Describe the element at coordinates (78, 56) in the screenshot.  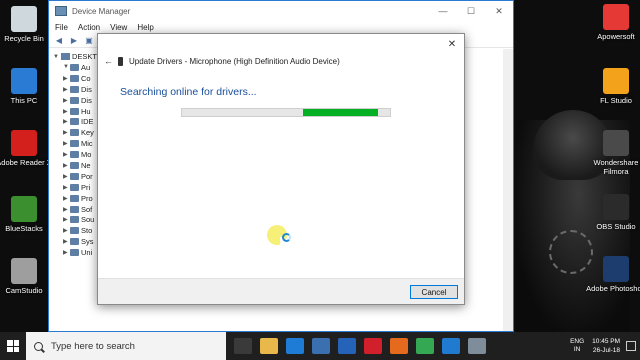
I see `tree-root: ▼ DESKT` at that location.